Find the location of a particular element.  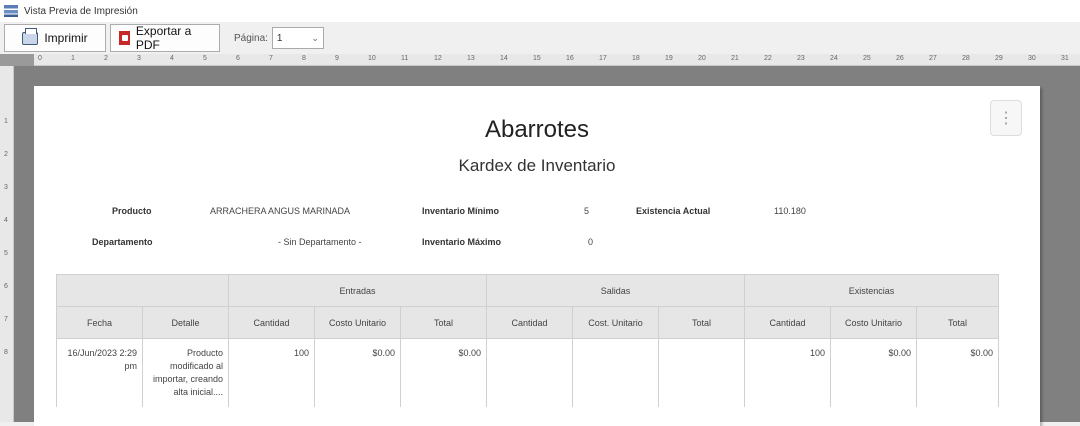

printer-icon is located at coordinates (30, 36).